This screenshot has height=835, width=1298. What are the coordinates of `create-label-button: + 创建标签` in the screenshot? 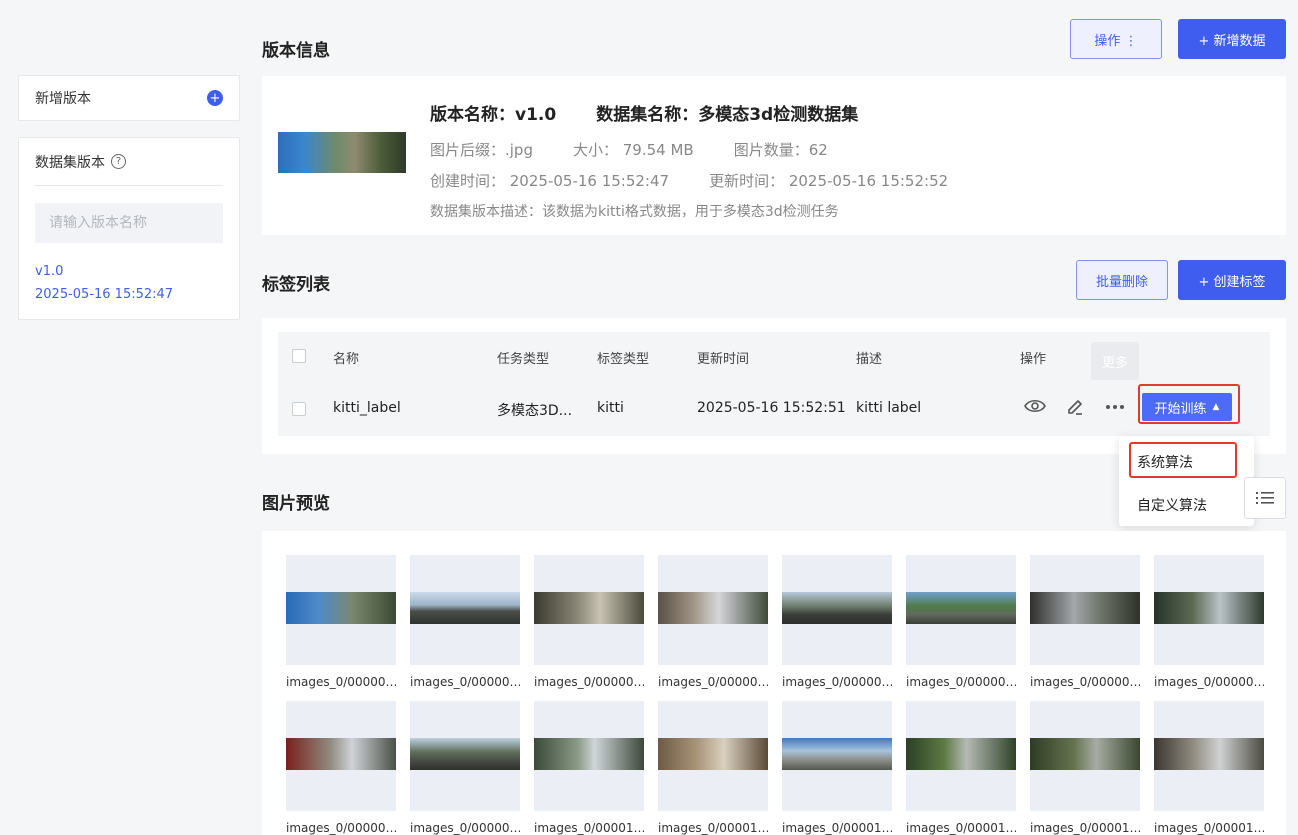 It's located at (1232, 280).